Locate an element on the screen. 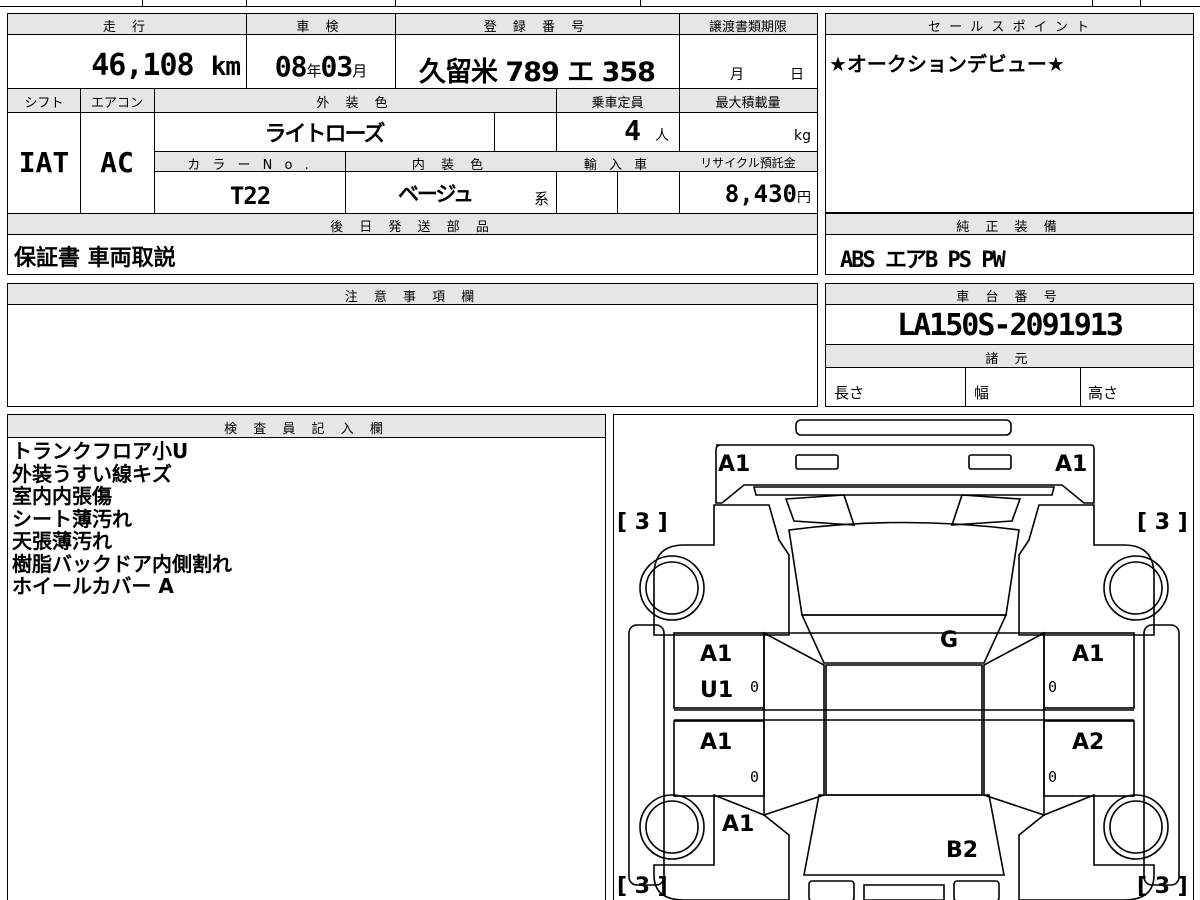 Image resolution: width=1200 pixels, height=900 pixels. transfer-deadline-month: 月 is located at coordinates (737, 75).